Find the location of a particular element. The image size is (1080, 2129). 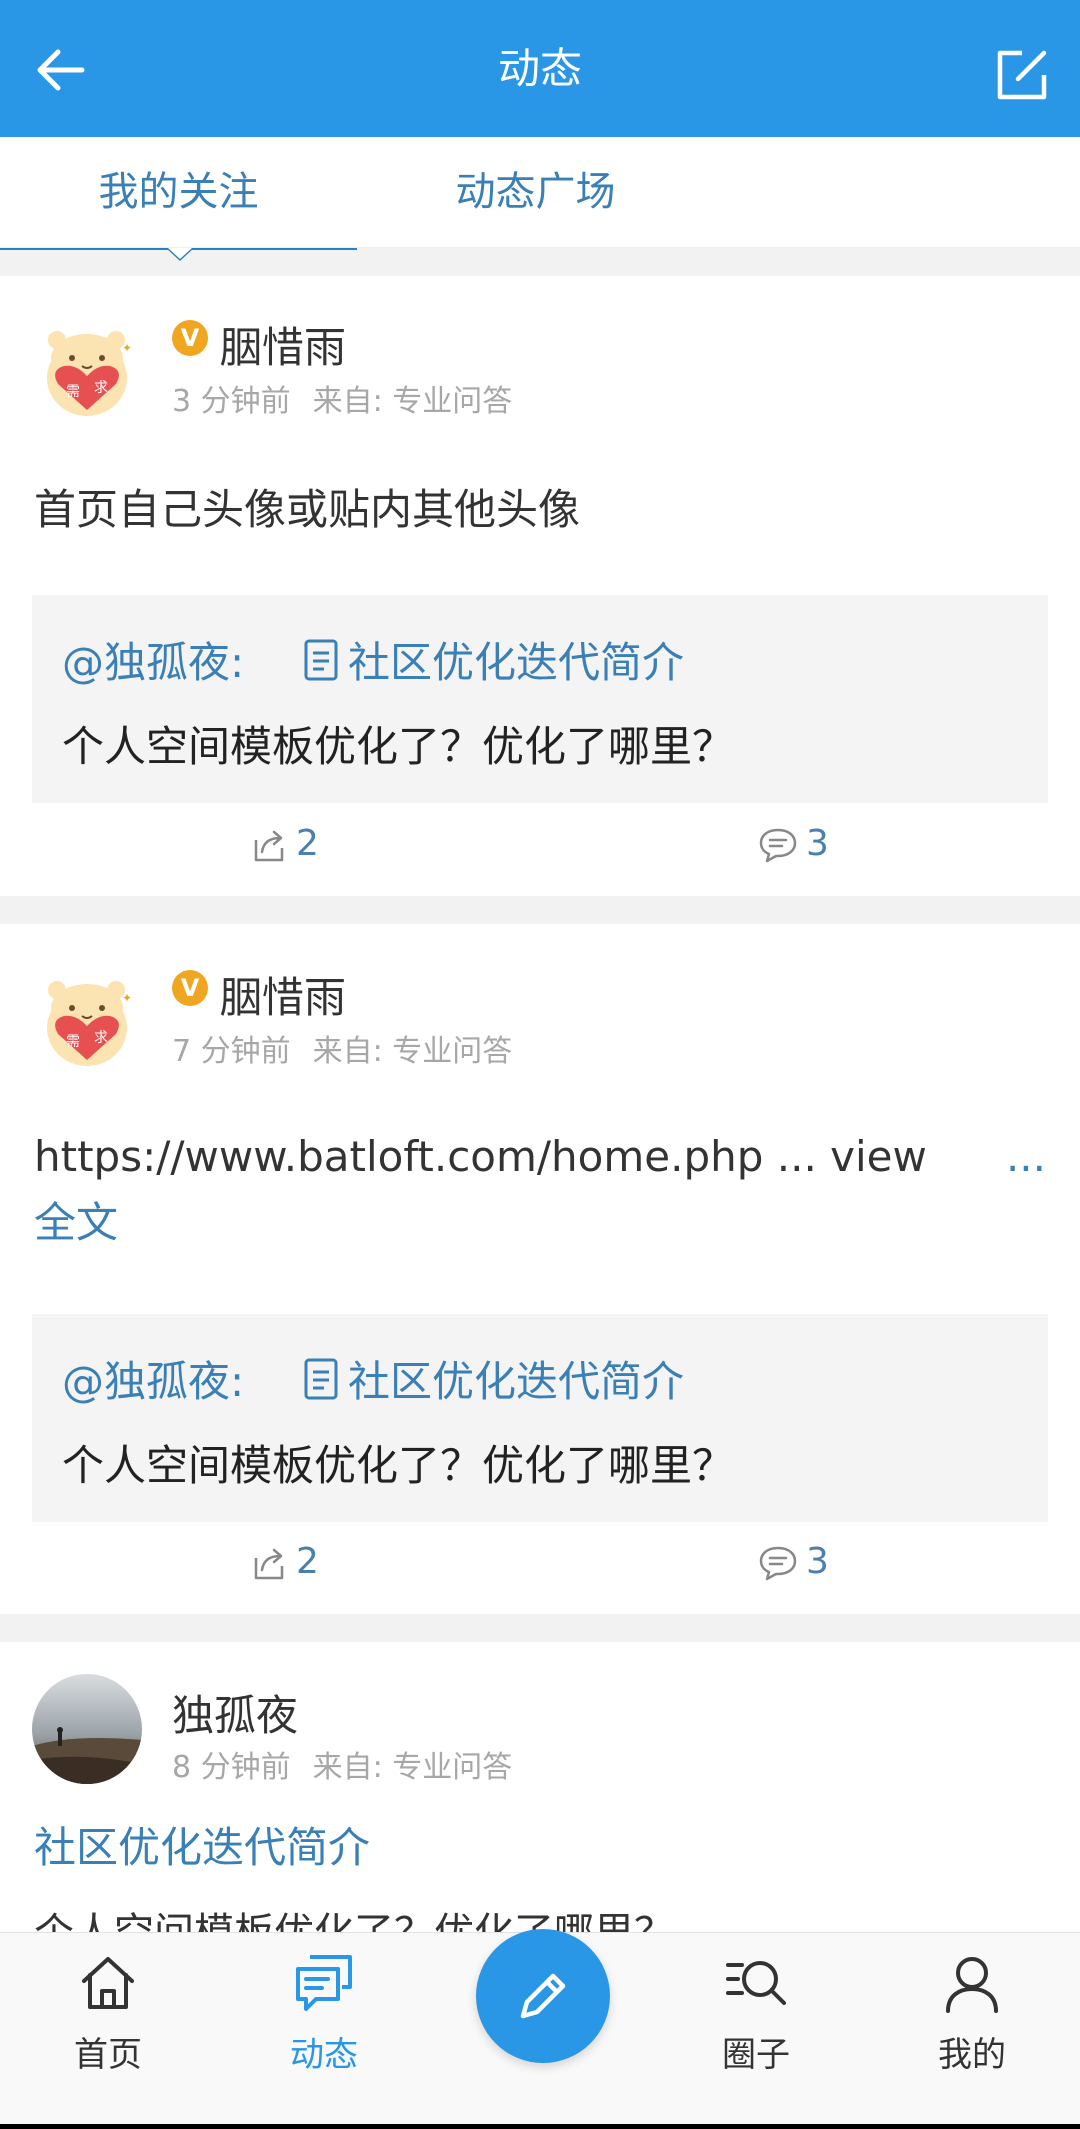

nav-home: 首页 is located at coordinates (108, 2031).